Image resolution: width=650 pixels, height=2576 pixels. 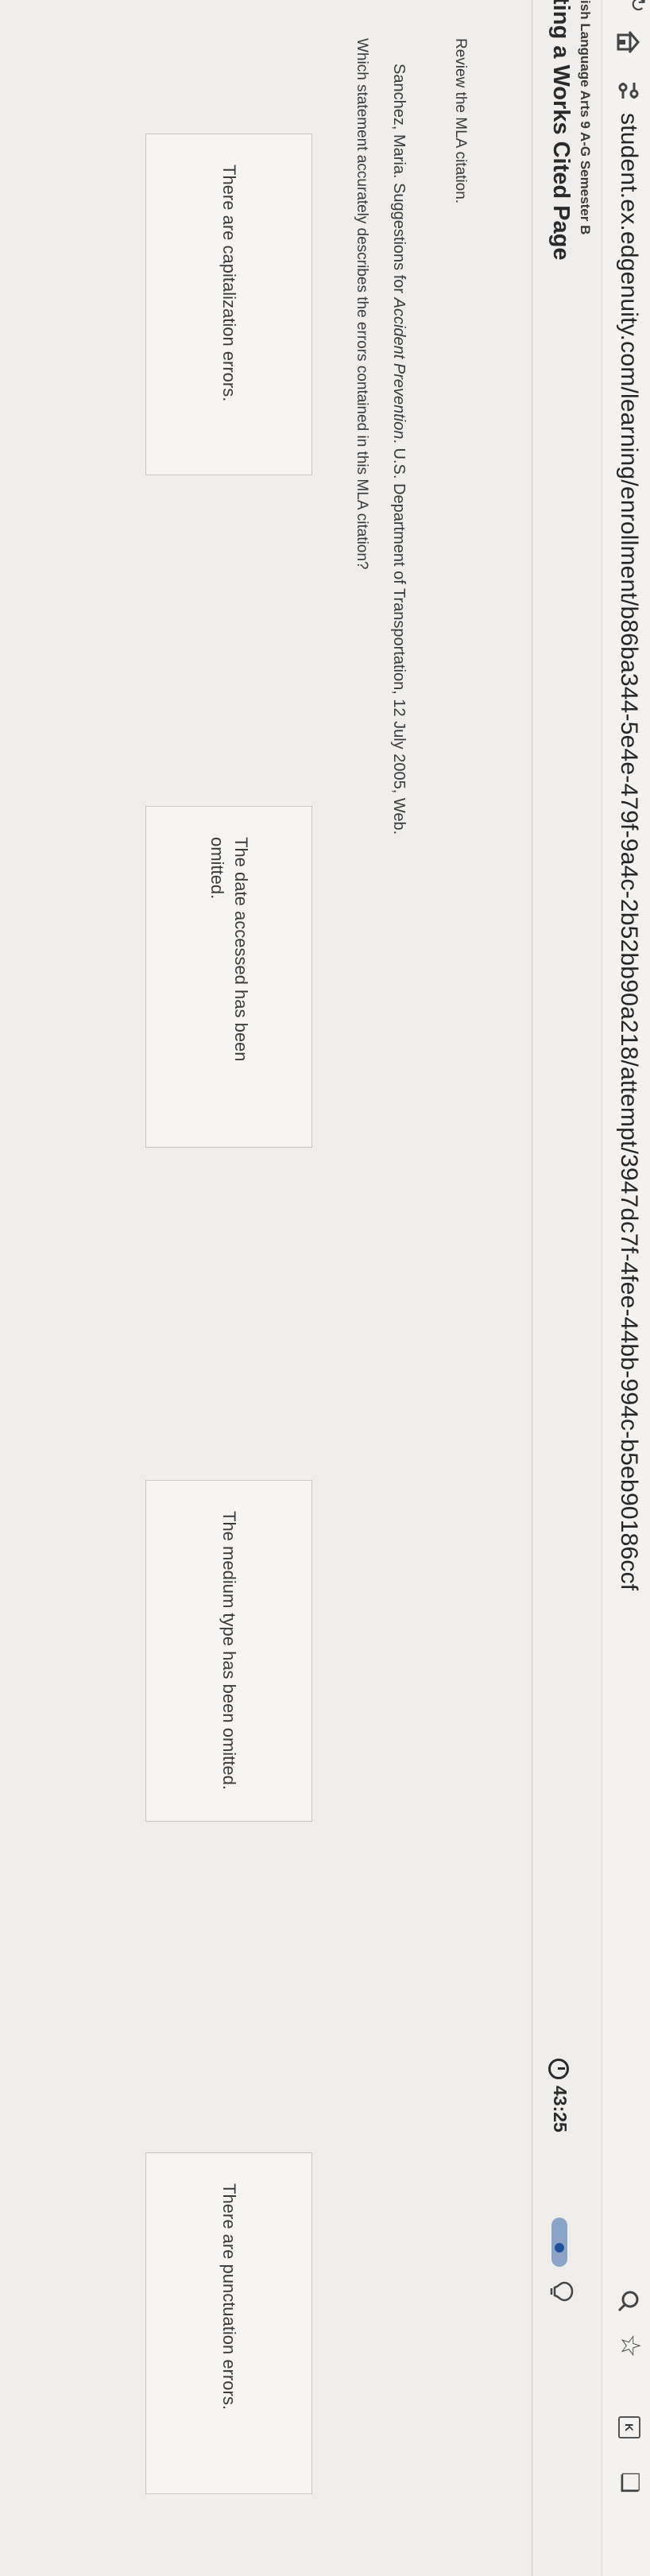 What do you see at coordinates (629, 2301) in the screenshot?
I see `zoom-icon` at bounding box center [629, 2301].